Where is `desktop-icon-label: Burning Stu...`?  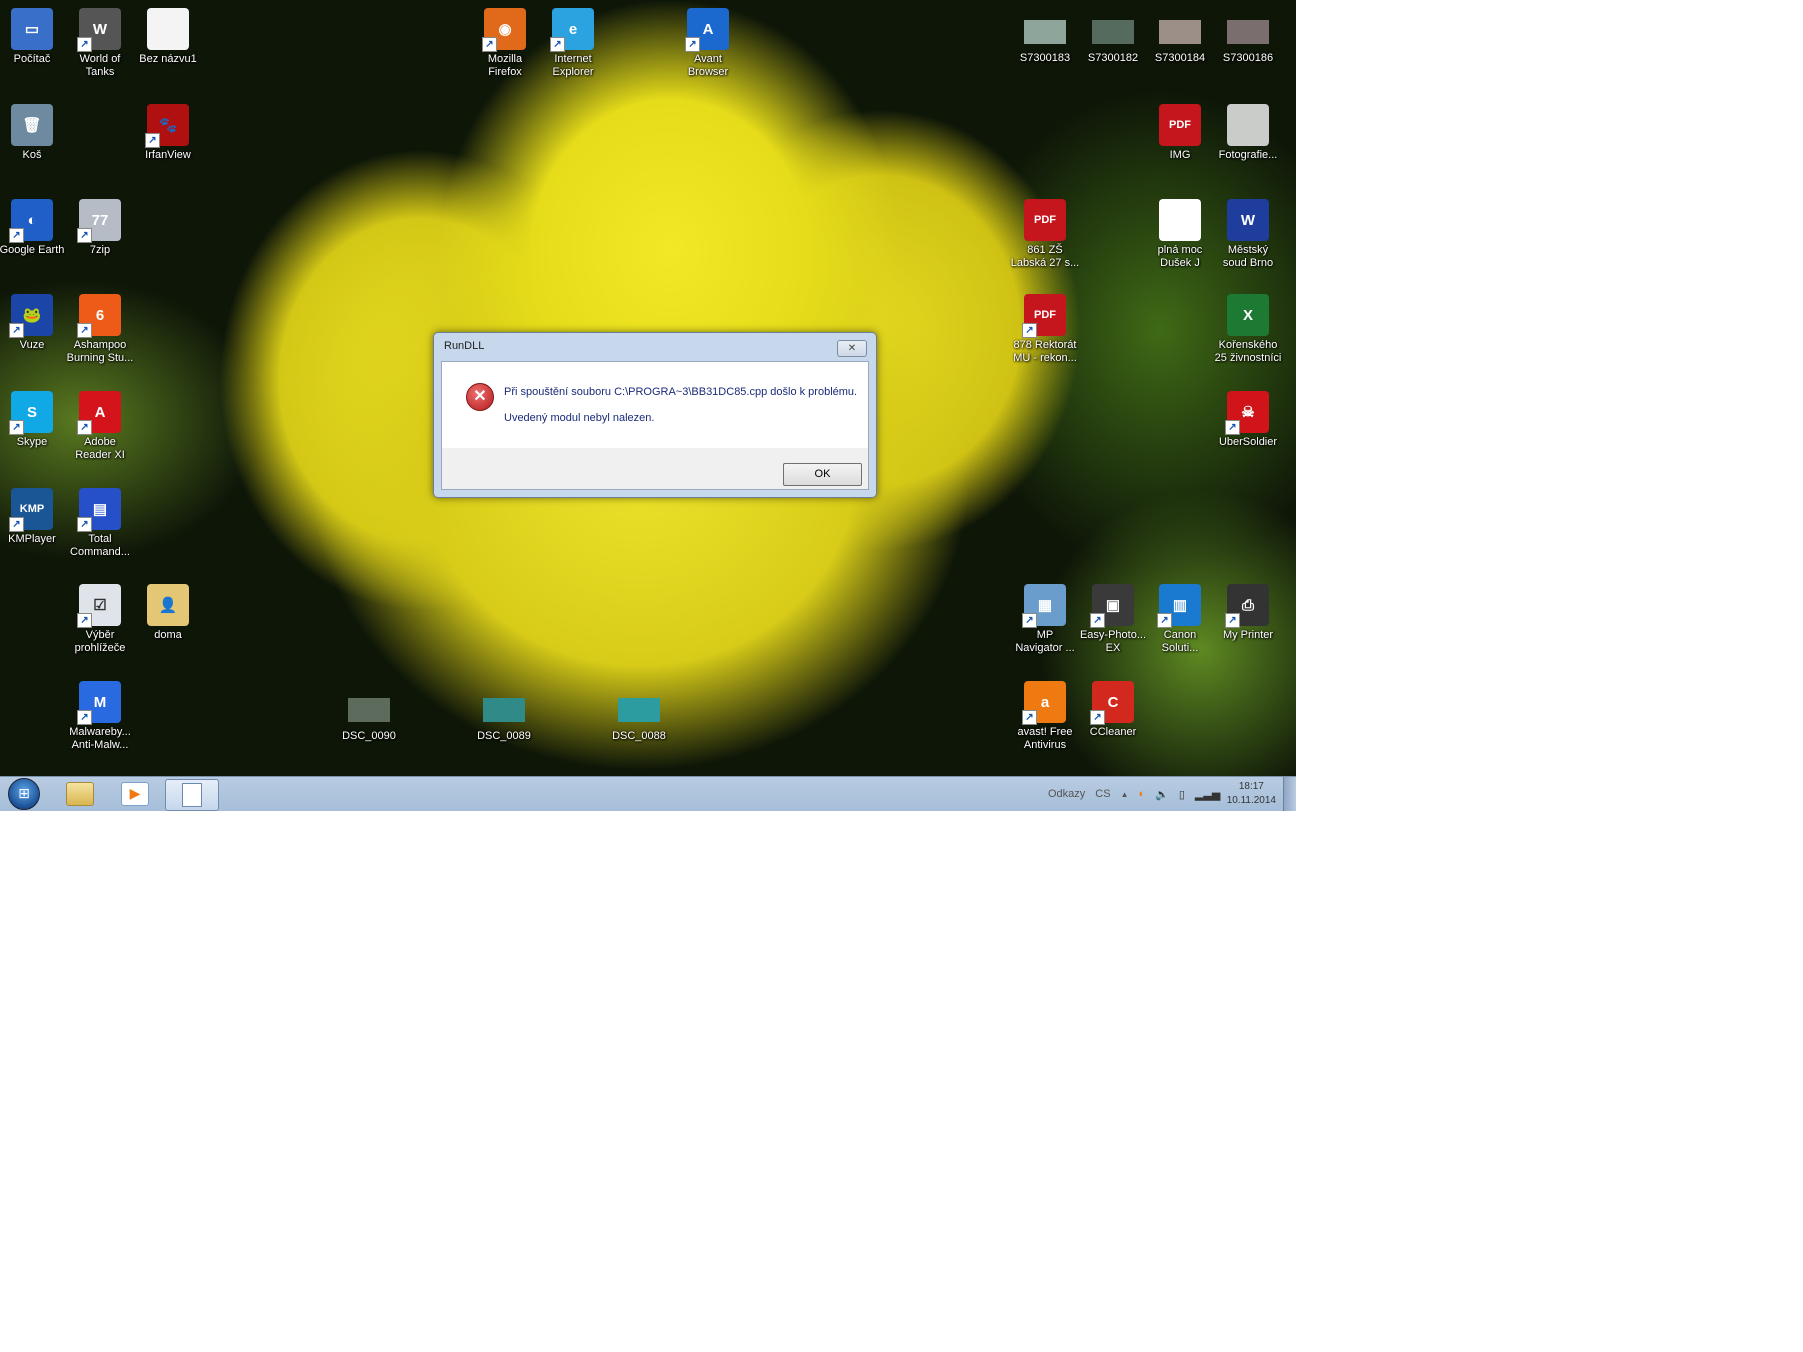 desktop-icon-label: Burning Stu... is located at coordinates (100, 358).